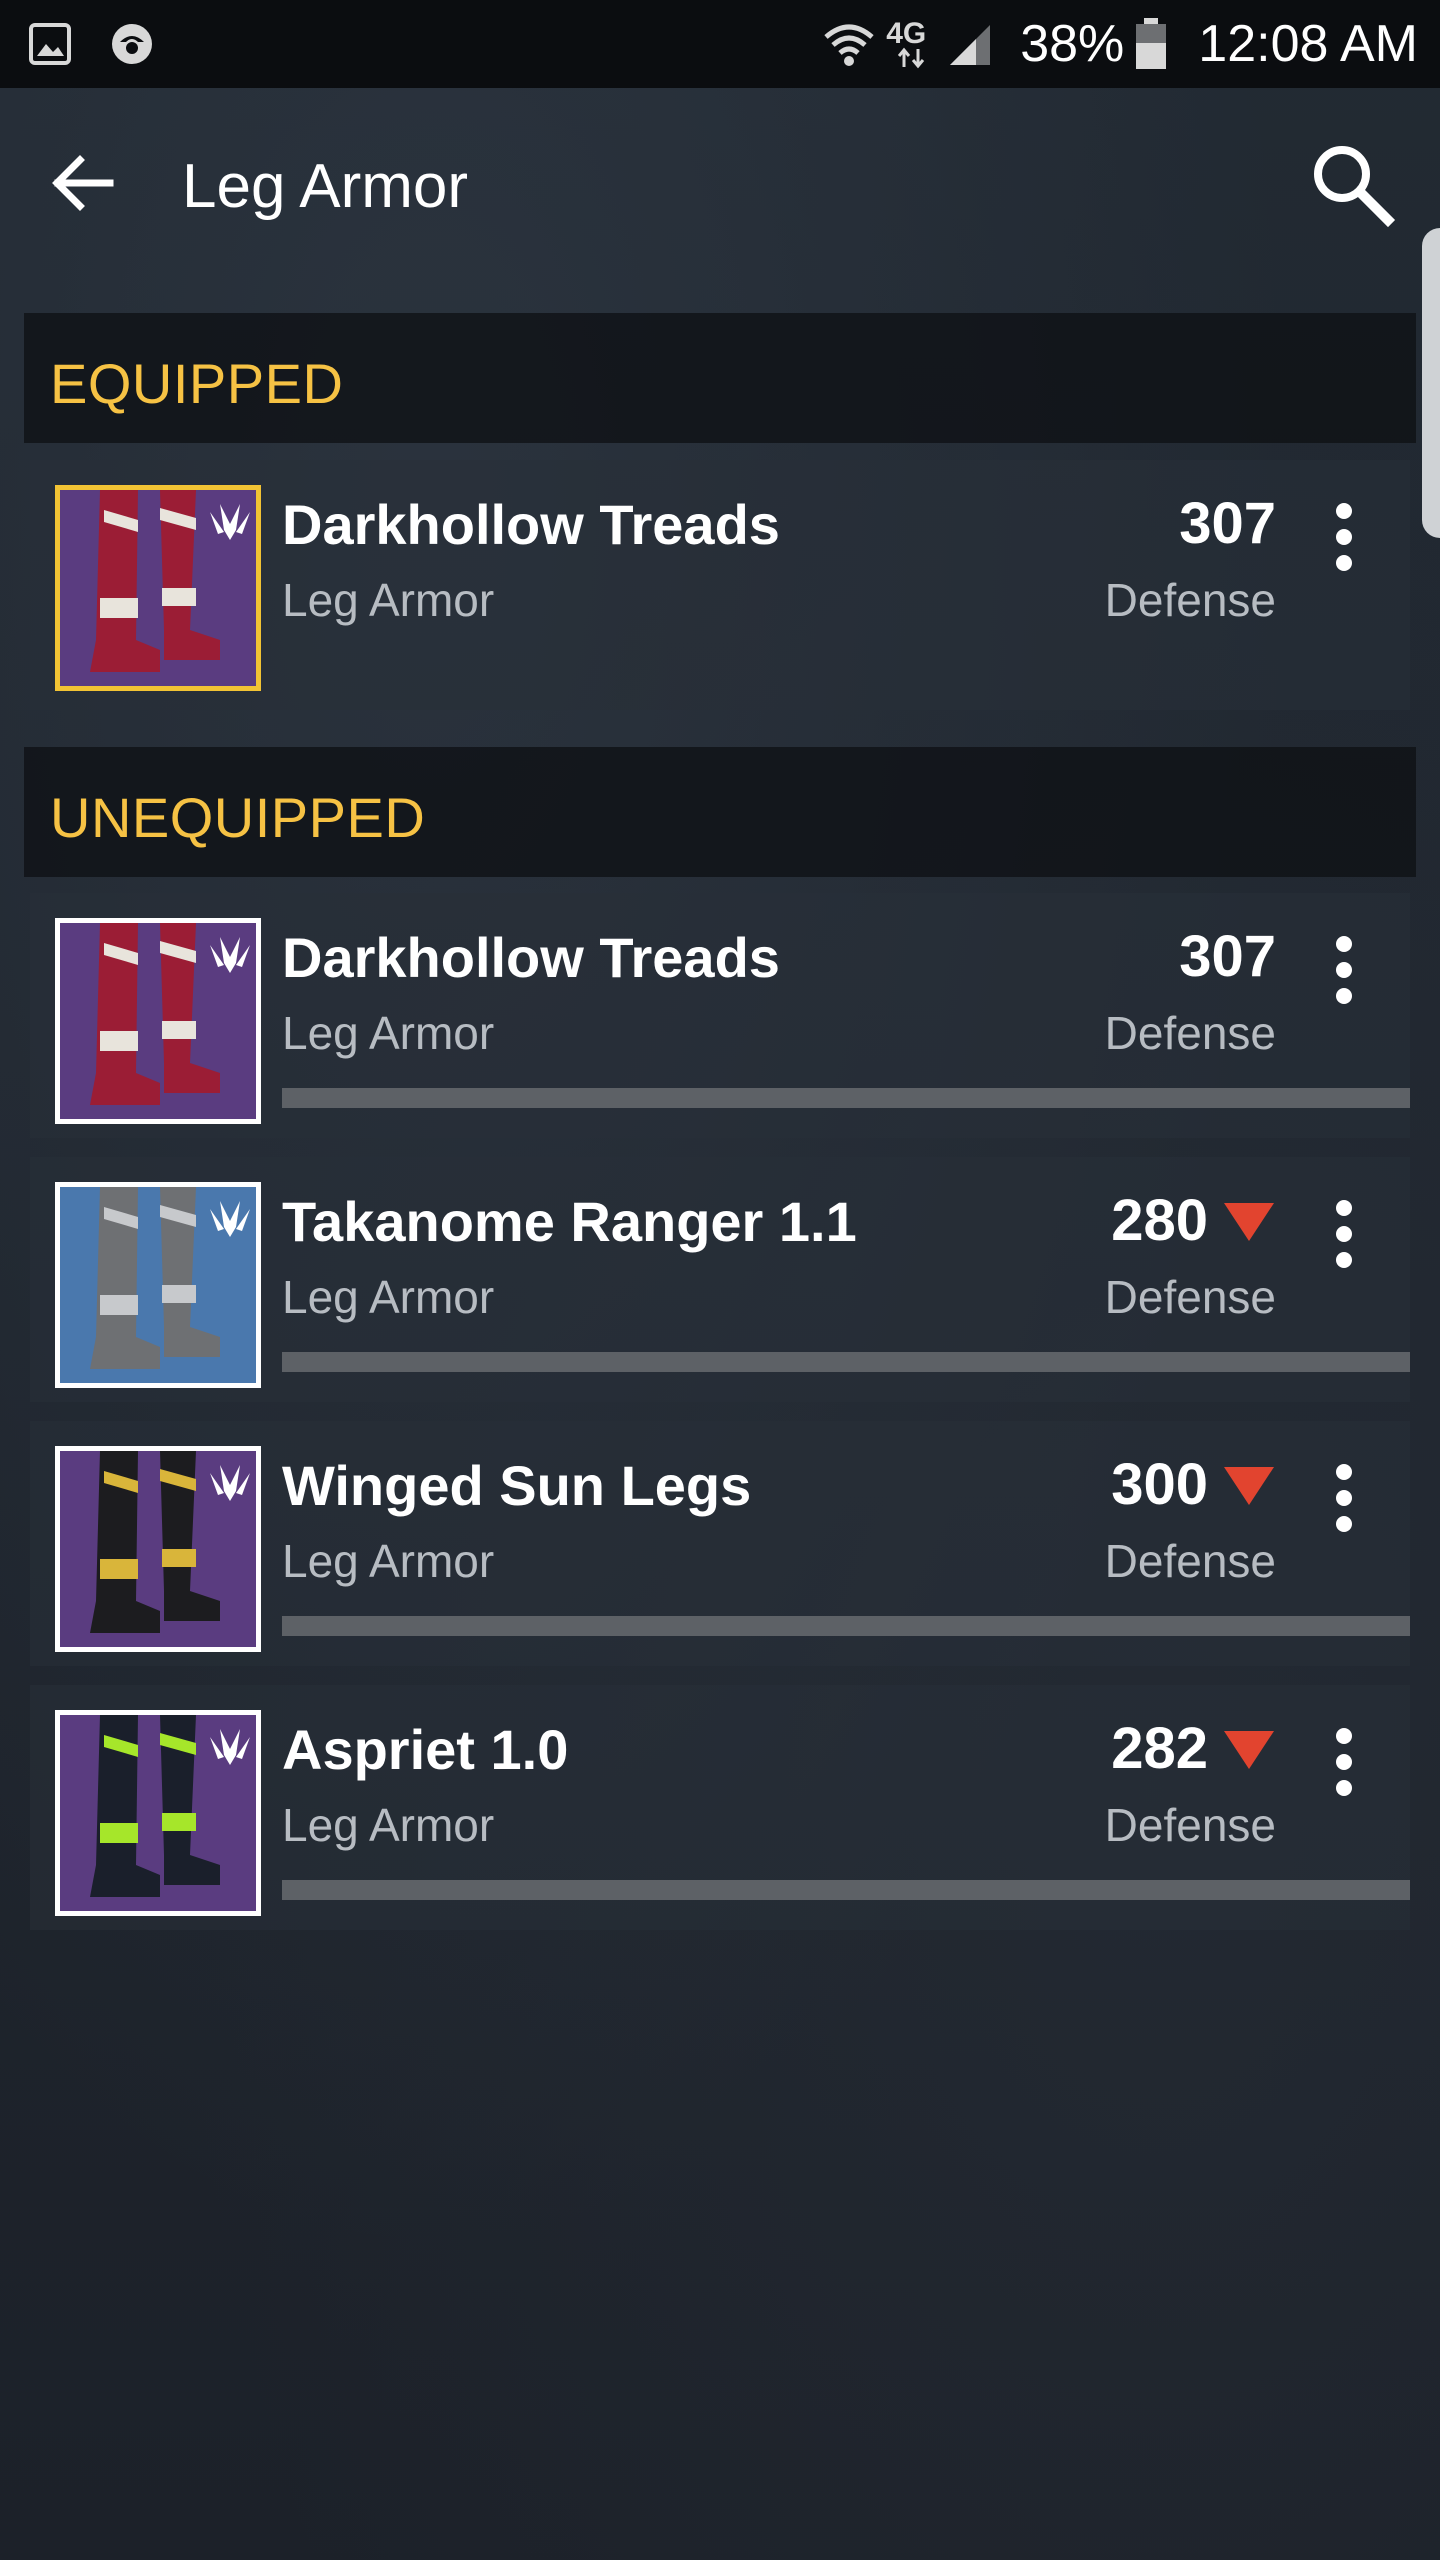 The image size is (1440, 2560). Describe the element at coordinates (720, 812) in the screenshot. I see `section-header-unequipped: UNEQUIPPED` at that location.